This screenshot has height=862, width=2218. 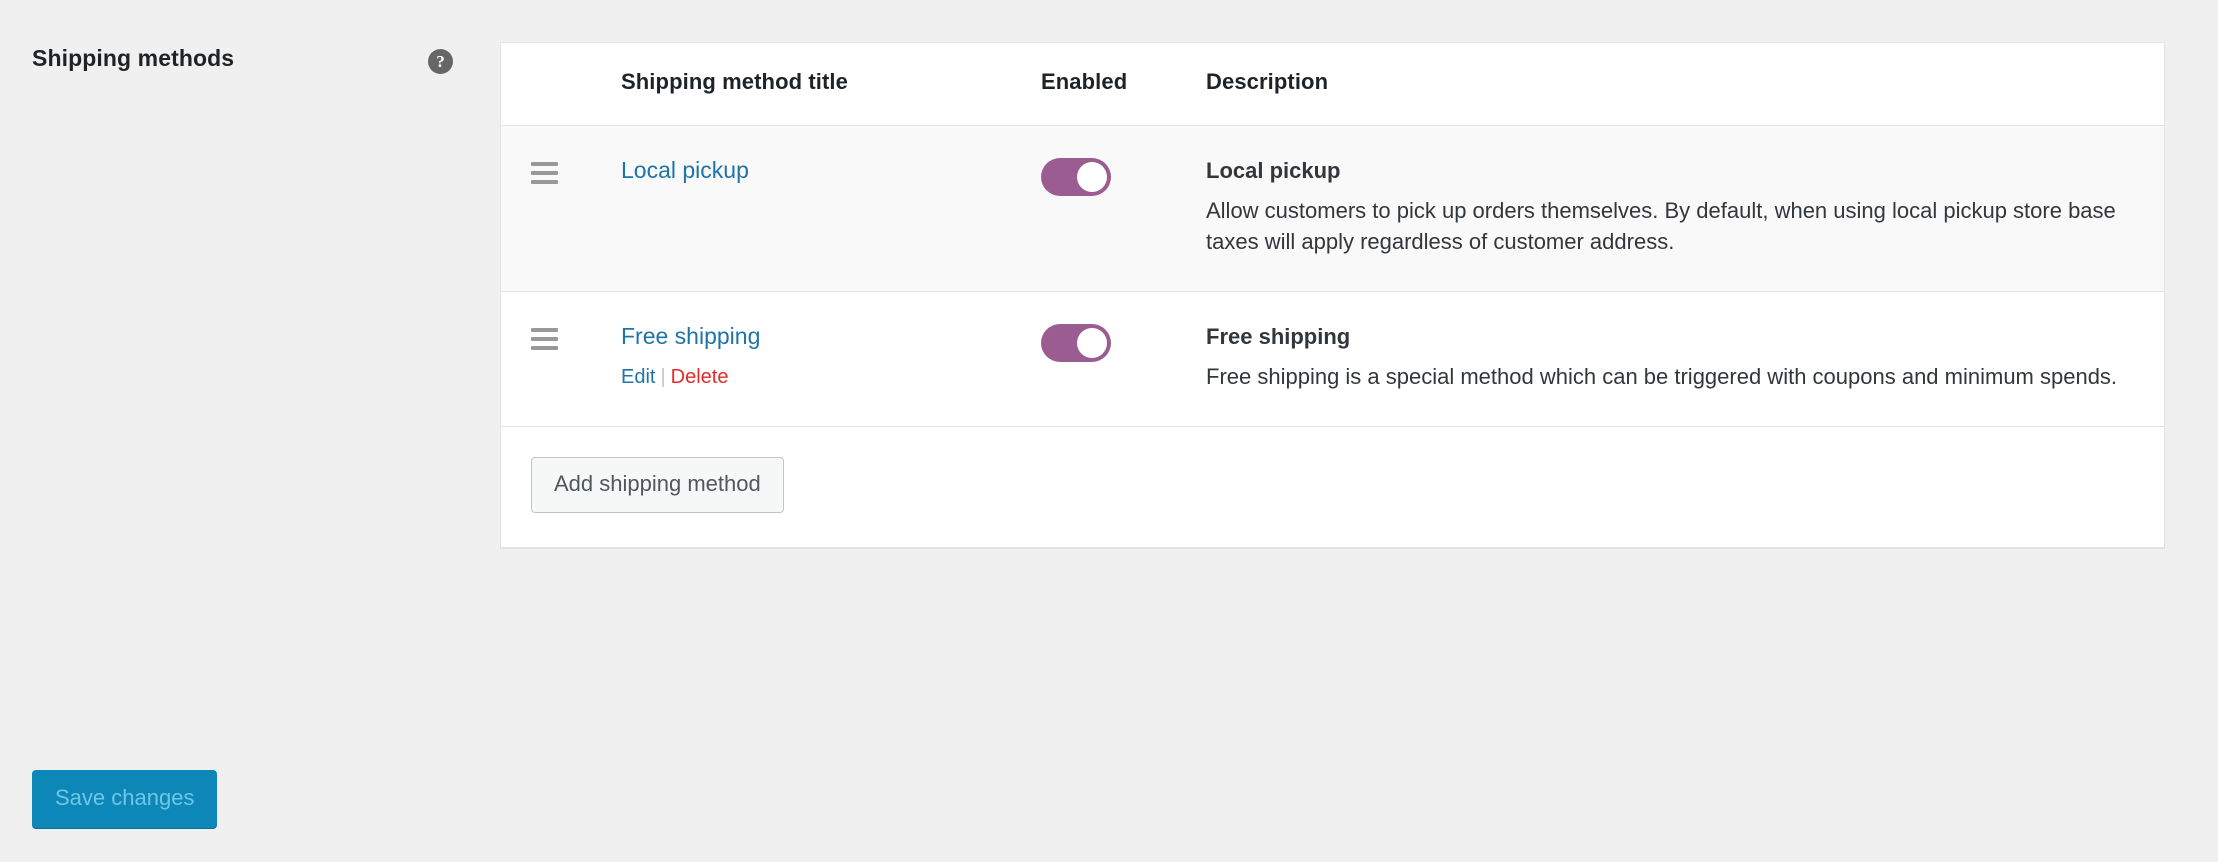 What do you see at coordinates (638, 377) in the screenshot?
I see `edit-link: Edit` at bounding box center [638, 377].